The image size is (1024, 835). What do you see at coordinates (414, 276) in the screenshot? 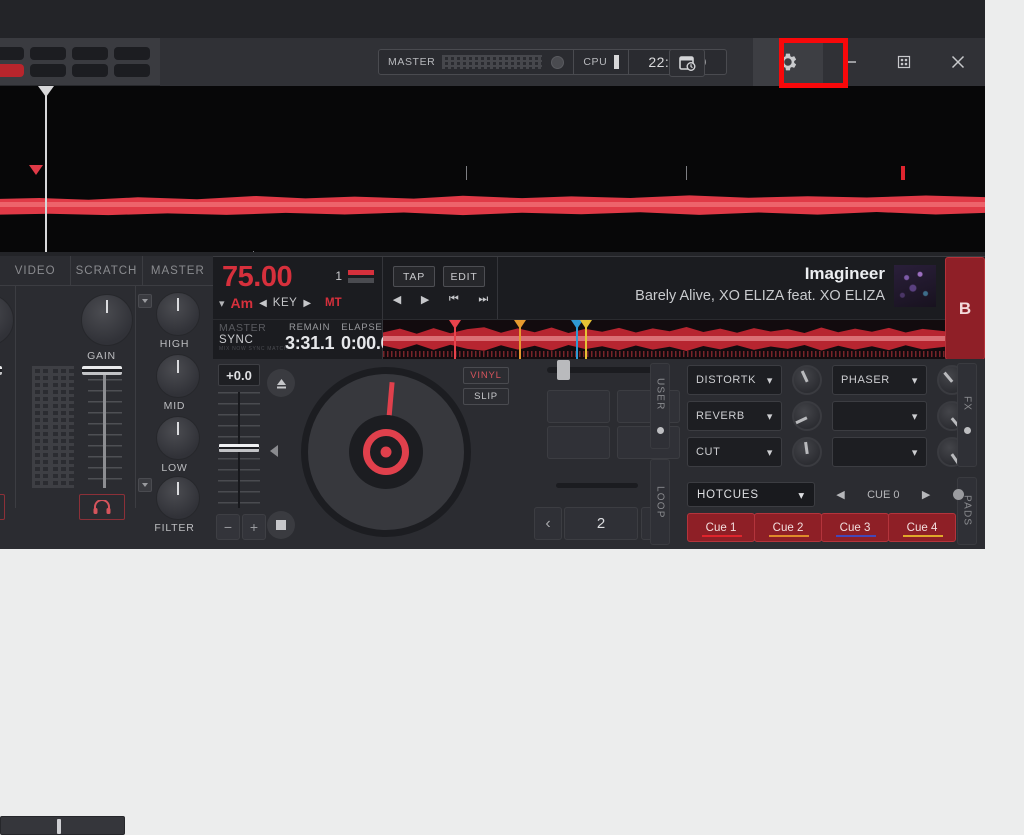
I see `tap-button: TAP` at bounding box center [414, 276].